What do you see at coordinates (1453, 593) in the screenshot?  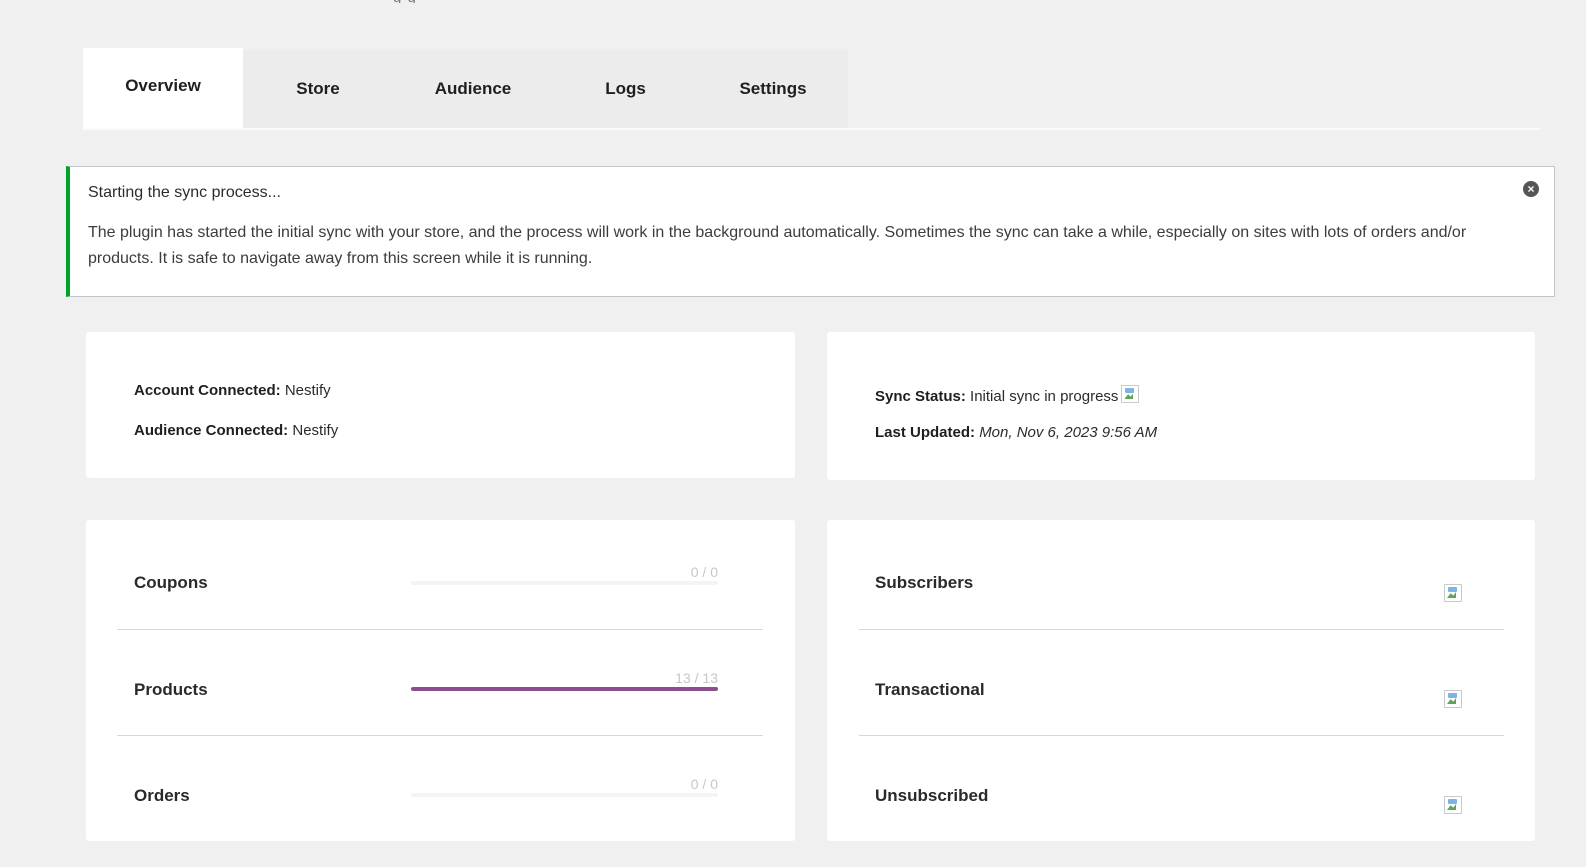 I see `subscribers-image-icon` at bounding box center [1453, 593].